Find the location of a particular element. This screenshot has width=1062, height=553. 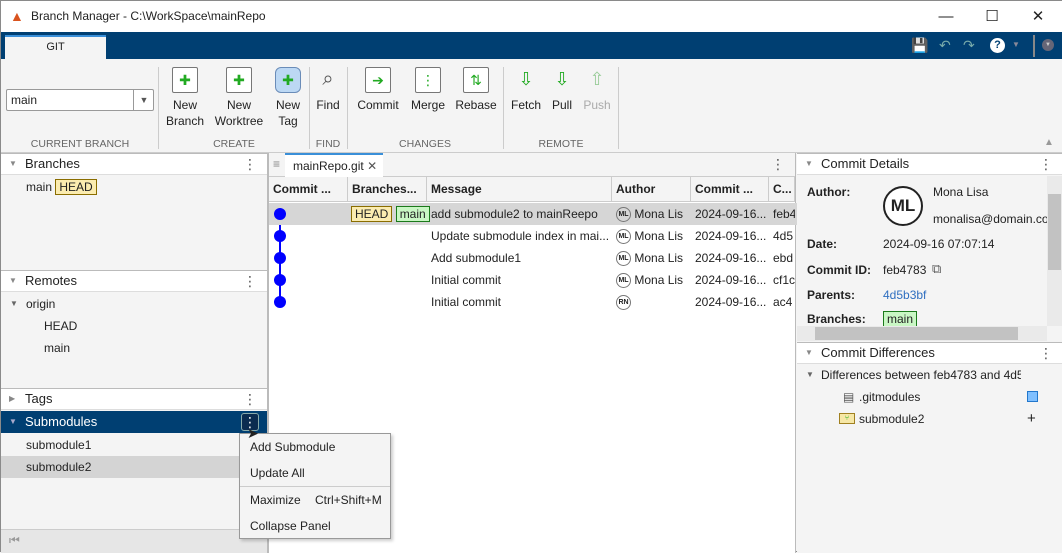

vertical-scrollbar is located at coordinates (1054, 251).